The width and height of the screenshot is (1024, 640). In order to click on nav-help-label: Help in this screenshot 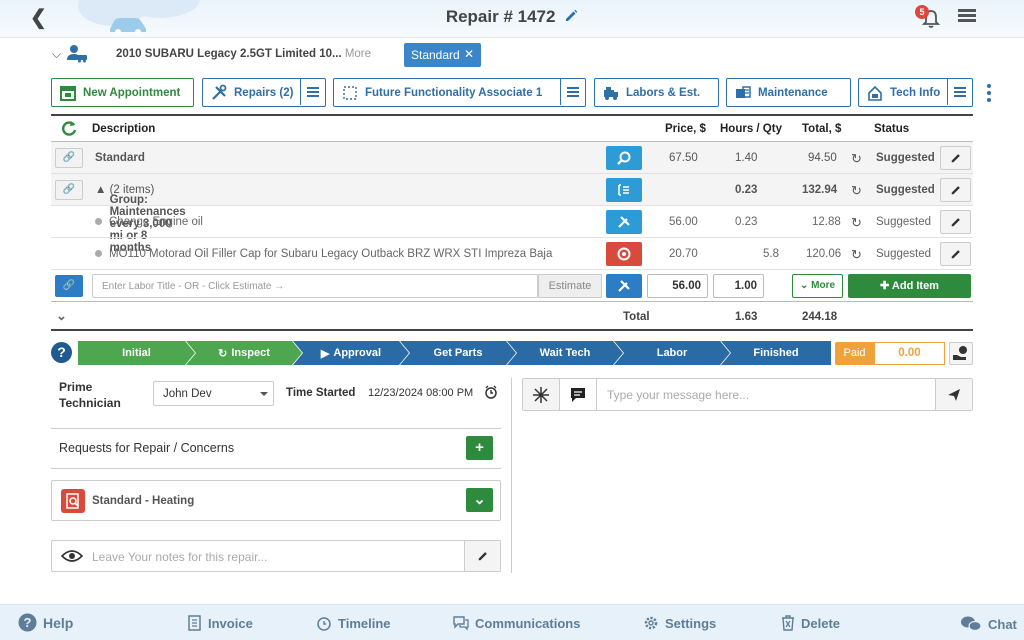, I will do `click(58, 622)`.